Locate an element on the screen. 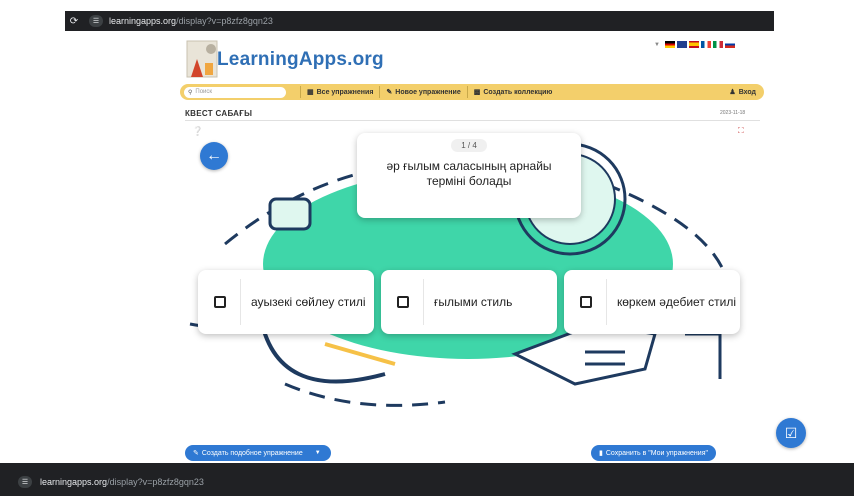  check-answer-button: ☑ is located at coordinates (791, 433).